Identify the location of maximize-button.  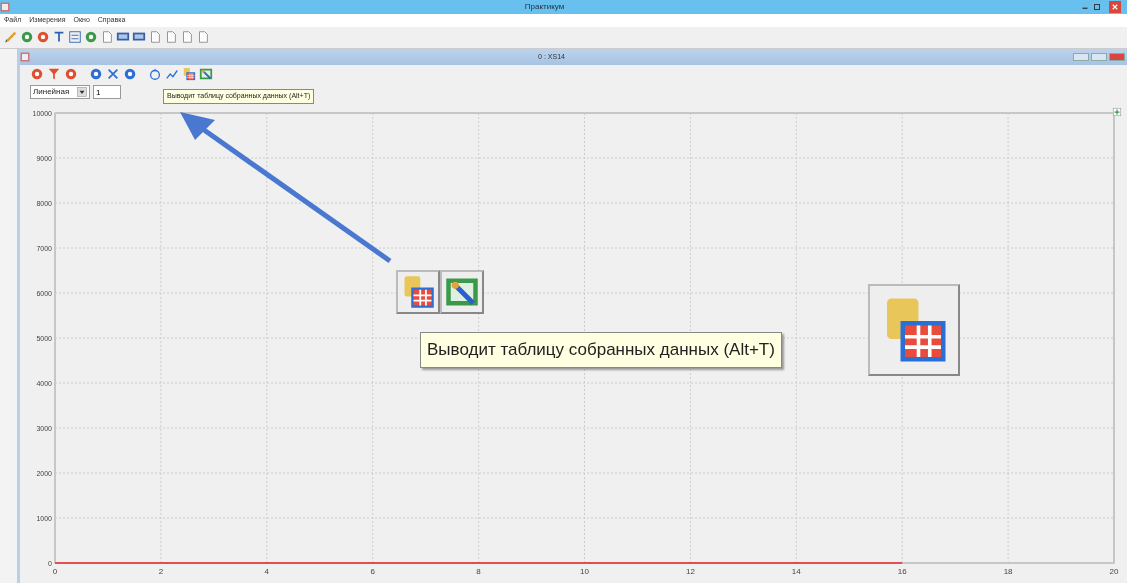
(1099, 57).